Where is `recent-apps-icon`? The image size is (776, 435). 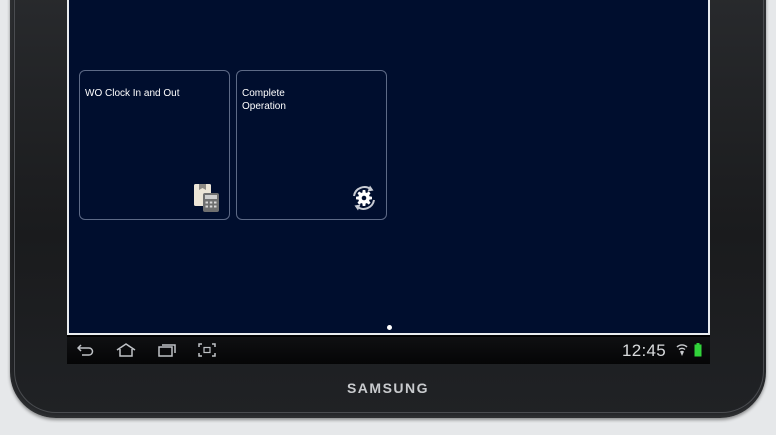
recent-apps-icon is located at coordinates (167, 352).